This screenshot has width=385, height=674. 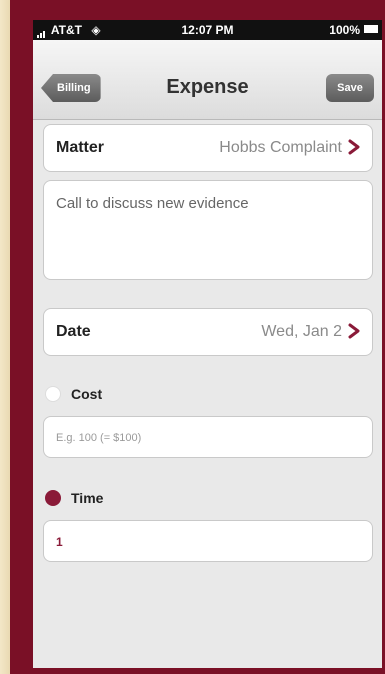 I want to click on description-text: Call to discuss new evidence, so click(x=152, y=203).